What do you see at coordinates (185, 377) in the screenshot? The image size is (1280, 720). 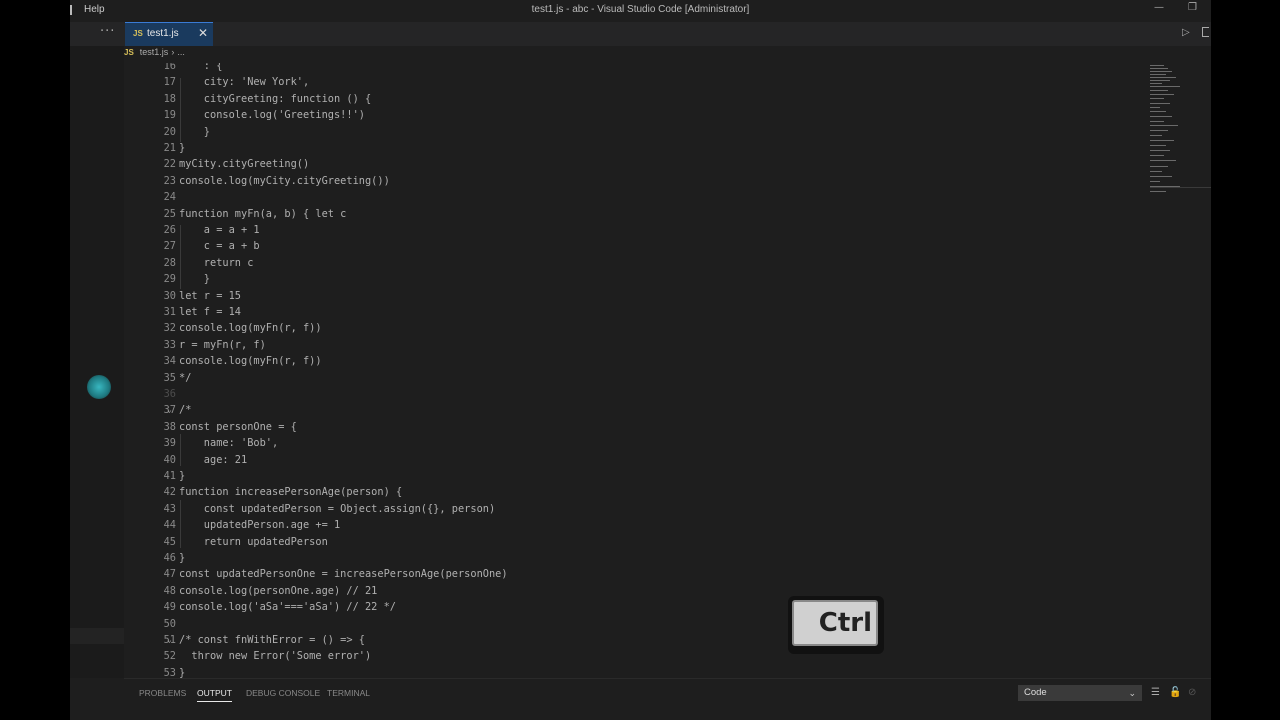 I see `code-text: */` at bounding box center [185, 377].